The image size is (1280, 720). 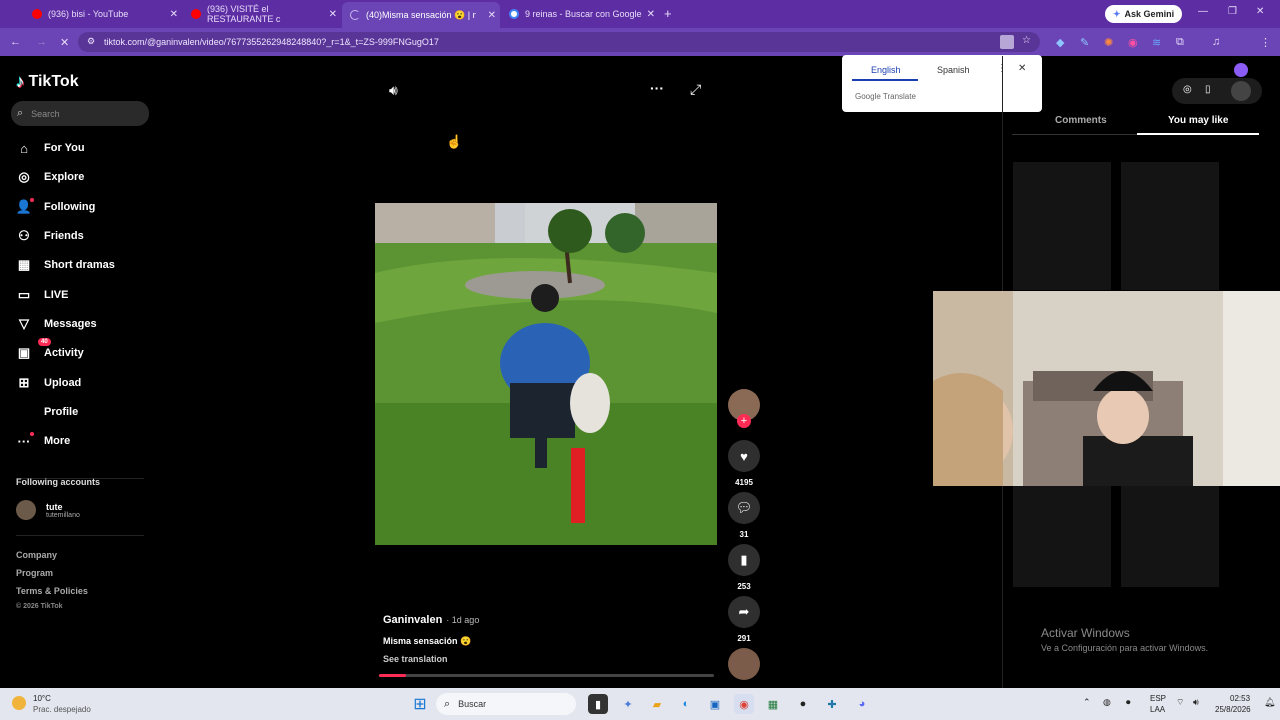 I want to click on weather-temp: 10°C, so click(x=42, y=698).